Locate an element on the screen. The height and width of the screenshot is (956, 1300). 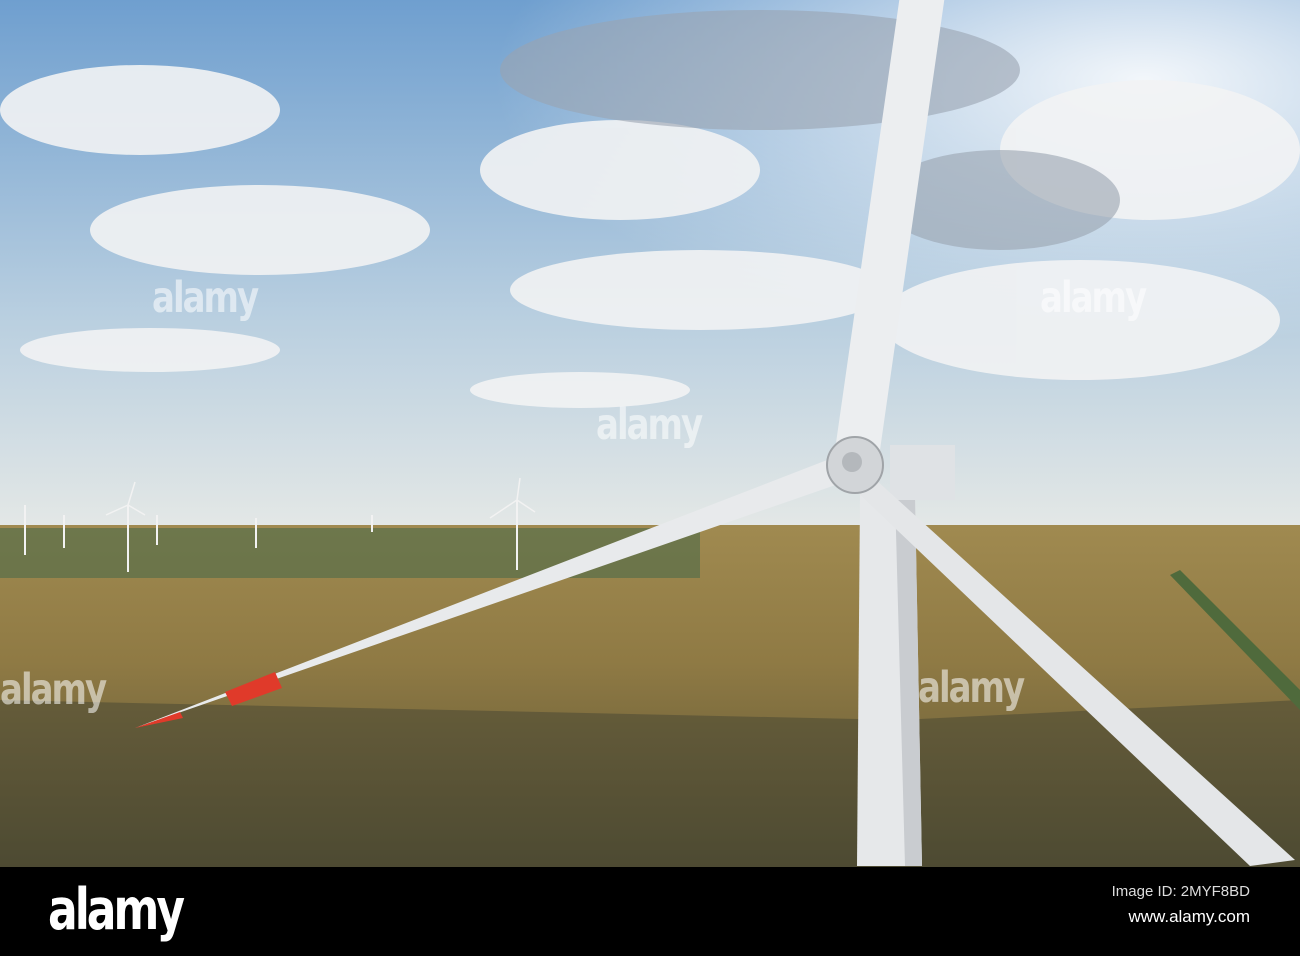
image-id: Image ID: 2MYF8BD is located at coordinates (1180, 891).